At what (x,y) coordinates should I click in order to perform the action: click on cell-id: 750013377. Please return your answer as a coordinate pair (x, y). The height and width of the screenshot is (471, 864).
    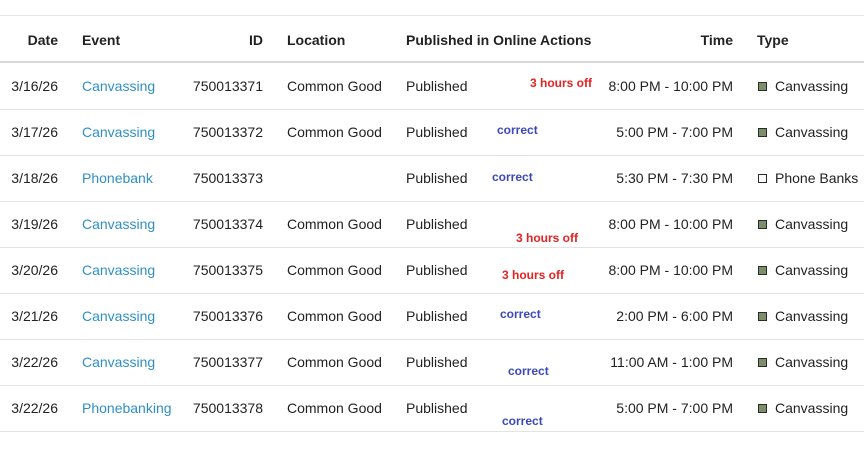
    Looking at the image, I should click on (227, 362).